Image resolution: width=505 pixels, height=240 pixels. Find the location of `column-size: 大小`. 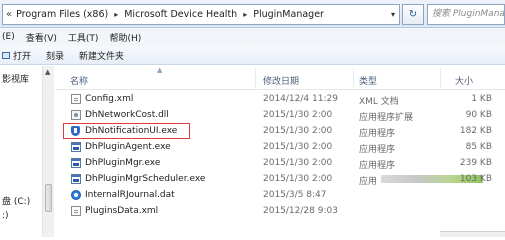

column-size: 大小 is located at coordinates (464, 80).